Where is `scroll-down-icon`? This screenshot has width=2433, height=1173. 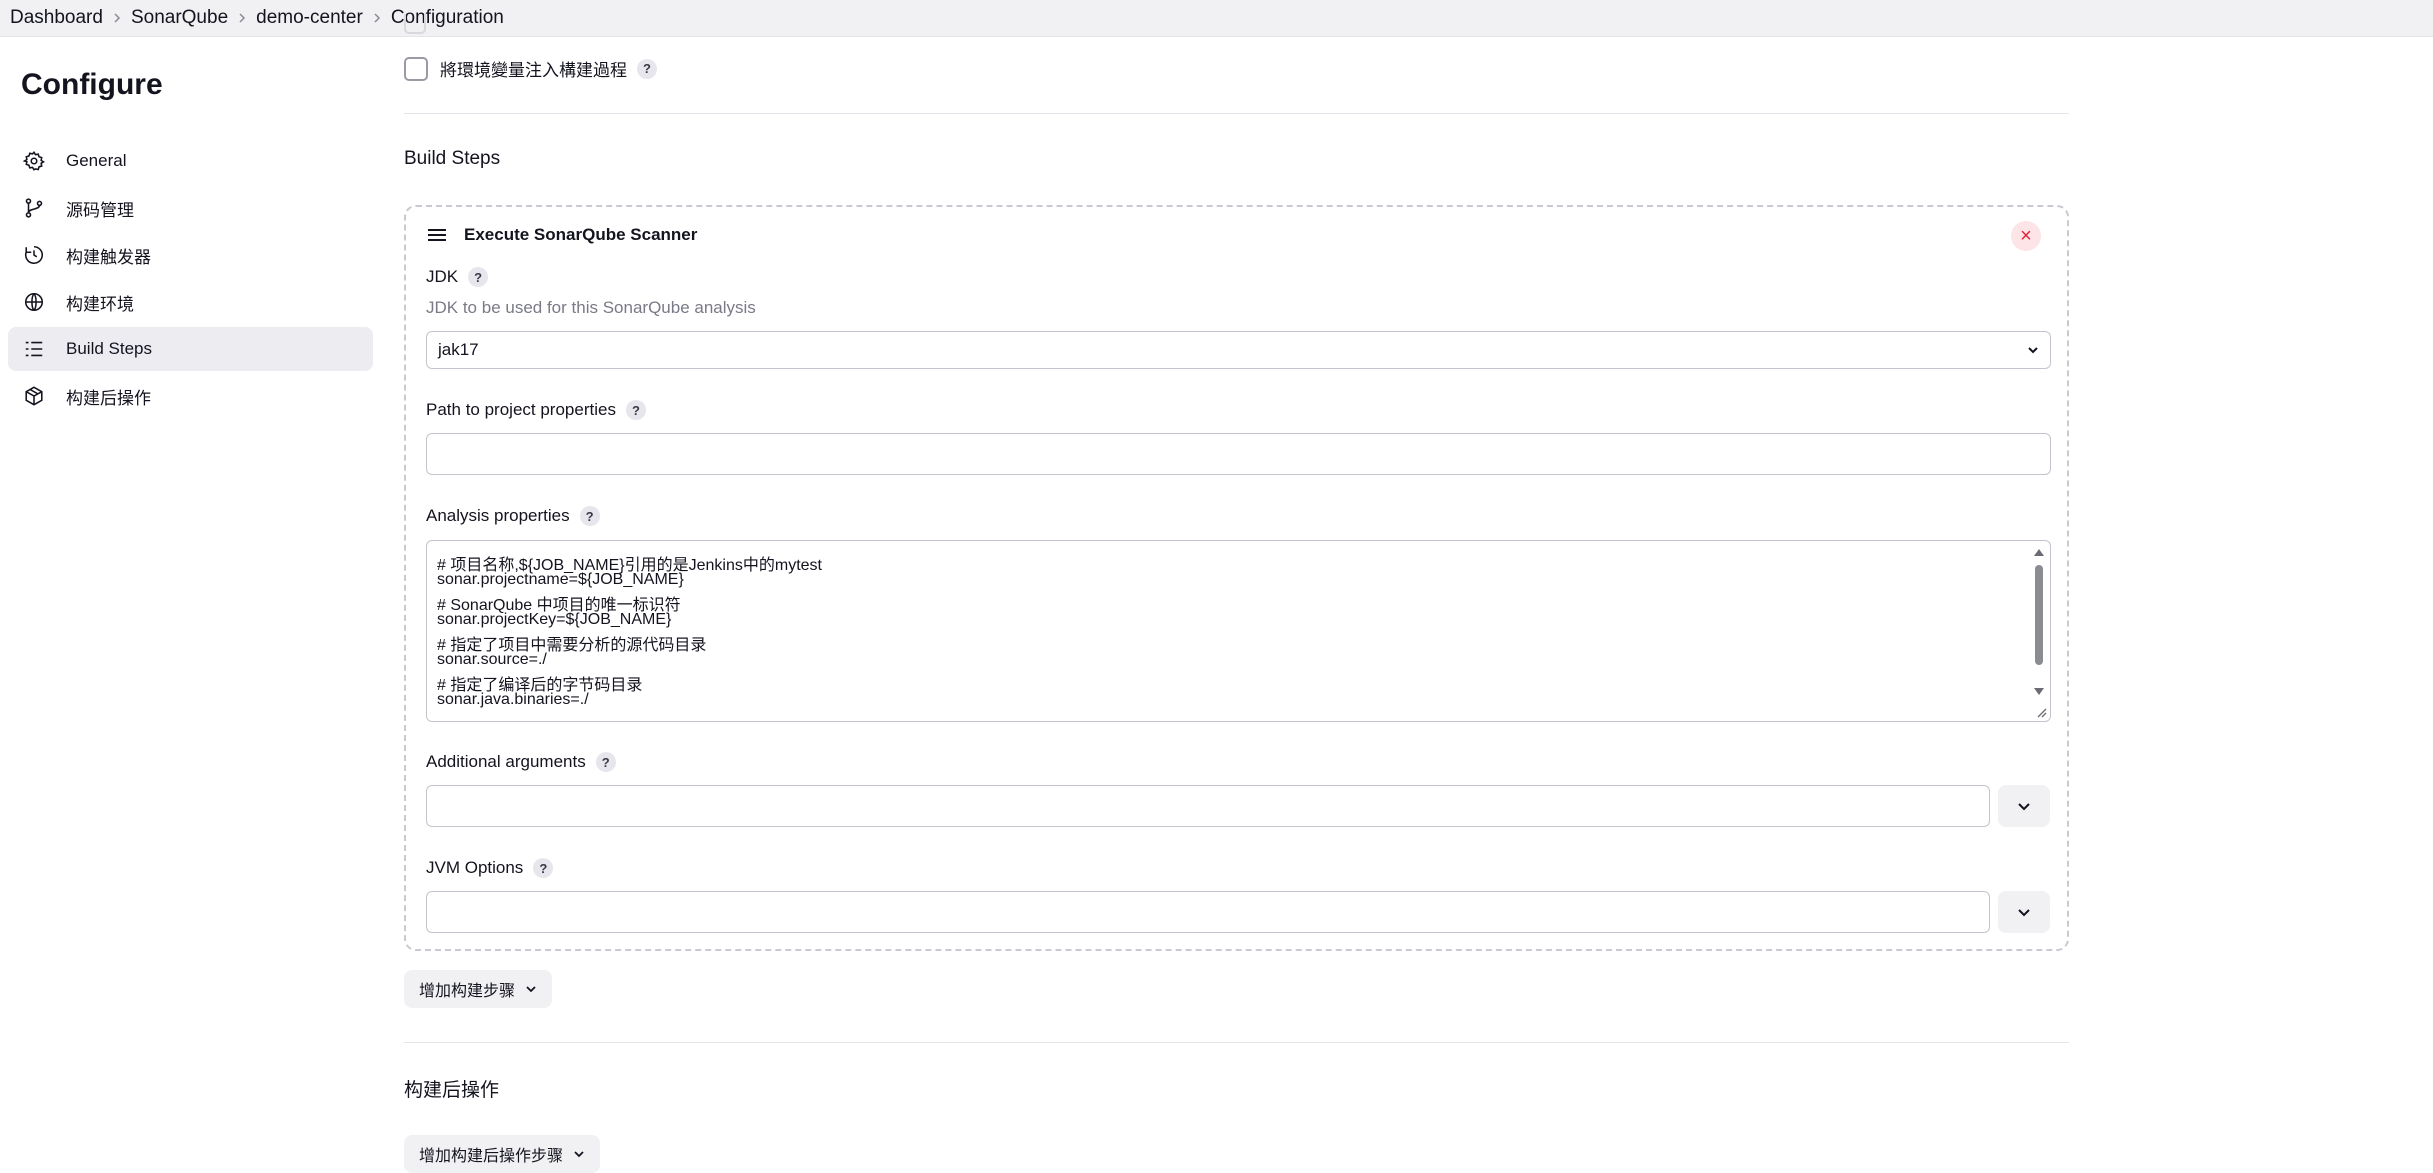 scroll-down-icon is located at coordinates (2039, 692).